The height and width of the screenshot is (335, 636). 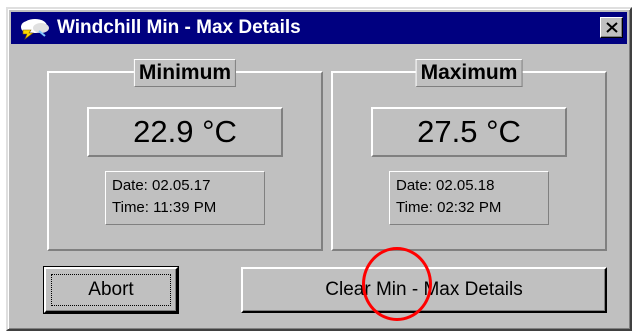 What do you see at coordinates (449, 207) in the screenshot?
I see `maximum-time: Time: 02:32 PM` at bounding box center [449, 207].